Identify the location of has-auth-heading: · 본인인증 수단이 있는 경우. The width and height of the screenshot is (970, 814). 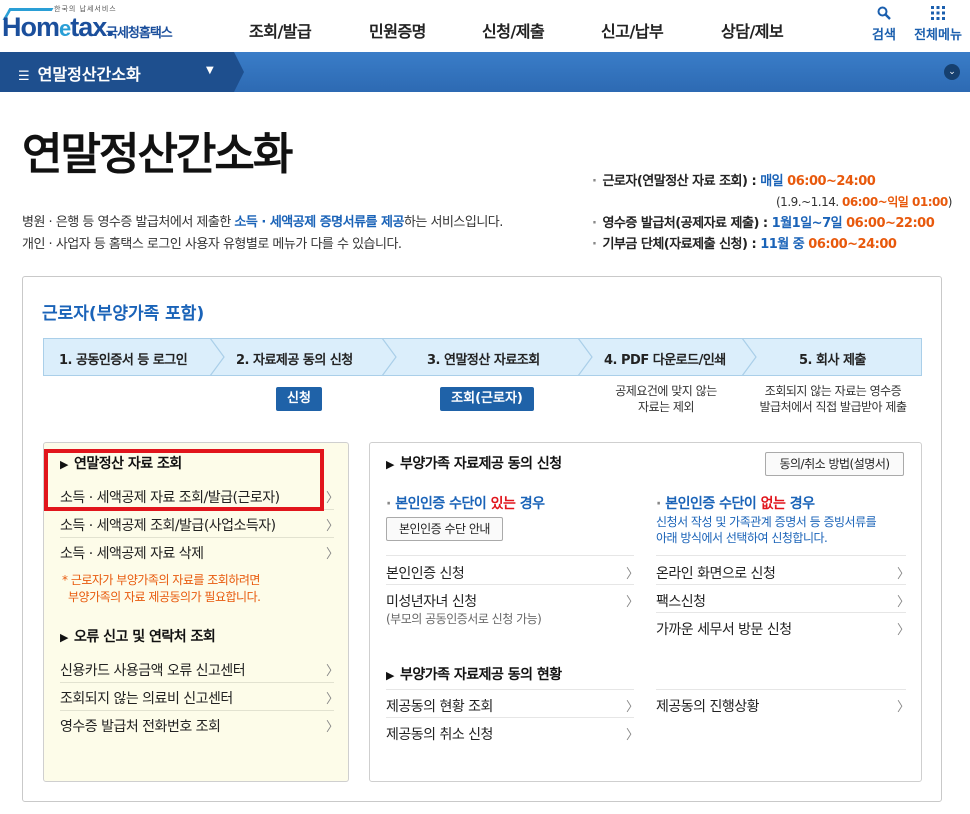
(465, 504).